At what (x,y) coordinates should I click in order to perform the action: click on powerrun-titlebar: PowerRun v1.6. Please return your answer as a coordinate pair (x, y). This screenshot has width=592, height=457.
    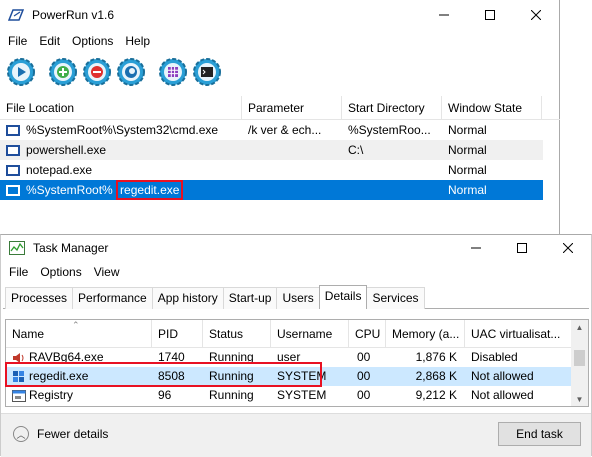
    Looking at the image, I should click on (279, 15).